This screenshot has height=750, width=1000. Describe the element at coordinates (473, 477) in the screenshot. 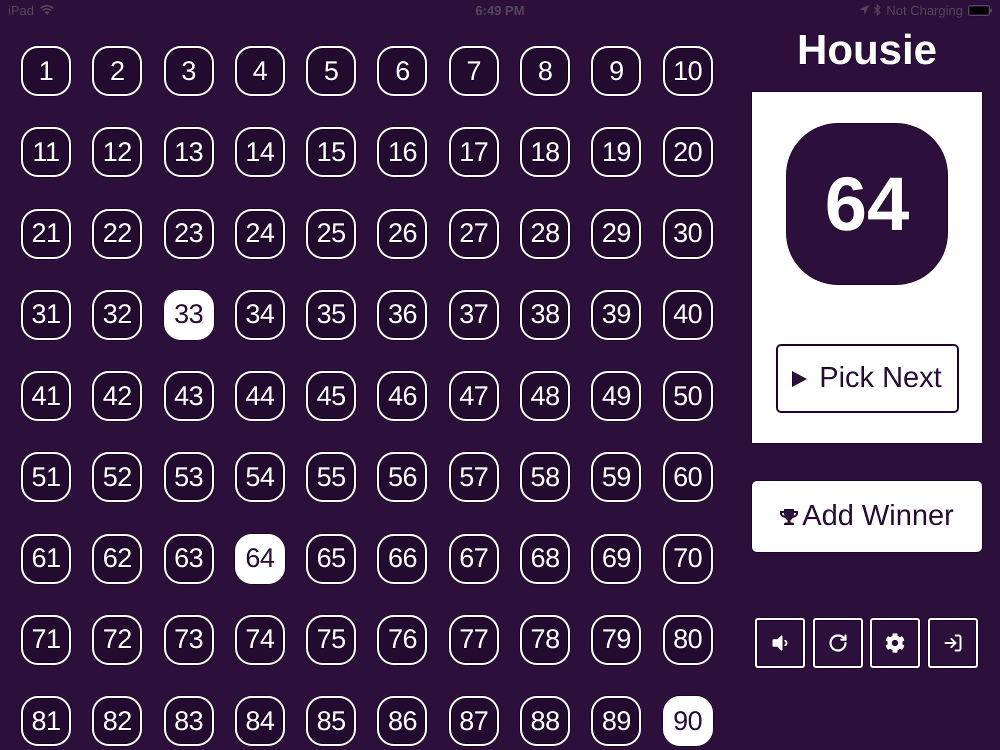

I see `number-tile: 57` at that location.